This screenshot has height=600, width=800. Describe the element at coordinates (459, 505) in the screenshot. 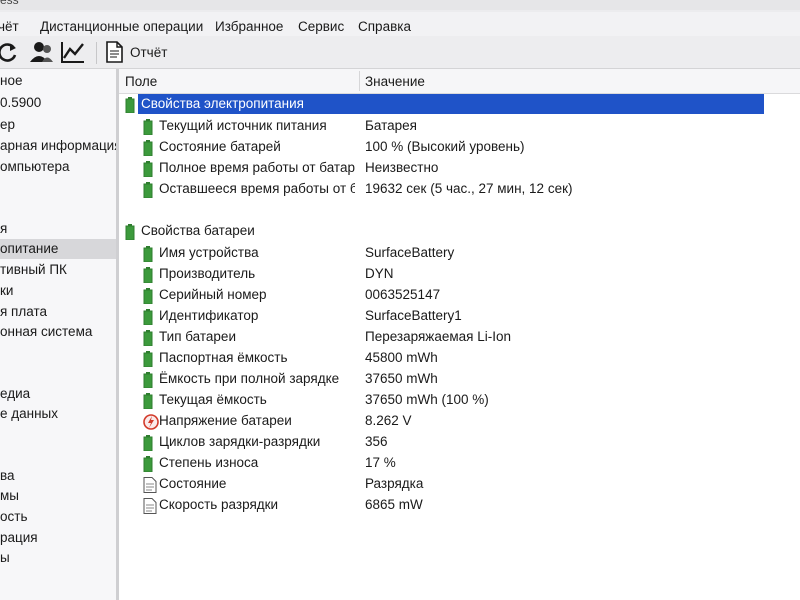

I see `table-row: Скорость разрядки 6865 mW` at that location.